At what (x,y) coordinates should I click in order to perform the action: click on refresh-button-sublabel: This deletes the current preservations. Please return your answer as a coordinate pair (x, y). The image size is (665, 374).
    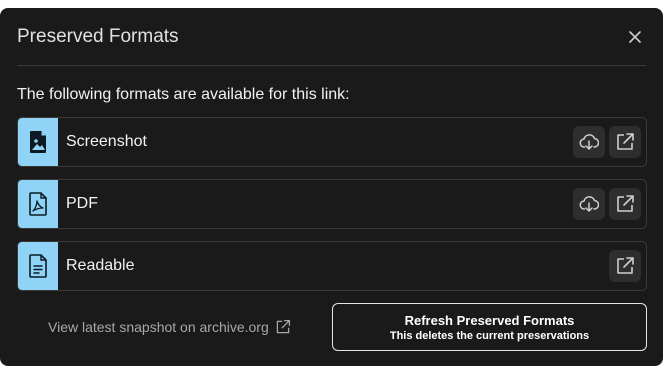
    Looking at the image, I should click on (489, 335).